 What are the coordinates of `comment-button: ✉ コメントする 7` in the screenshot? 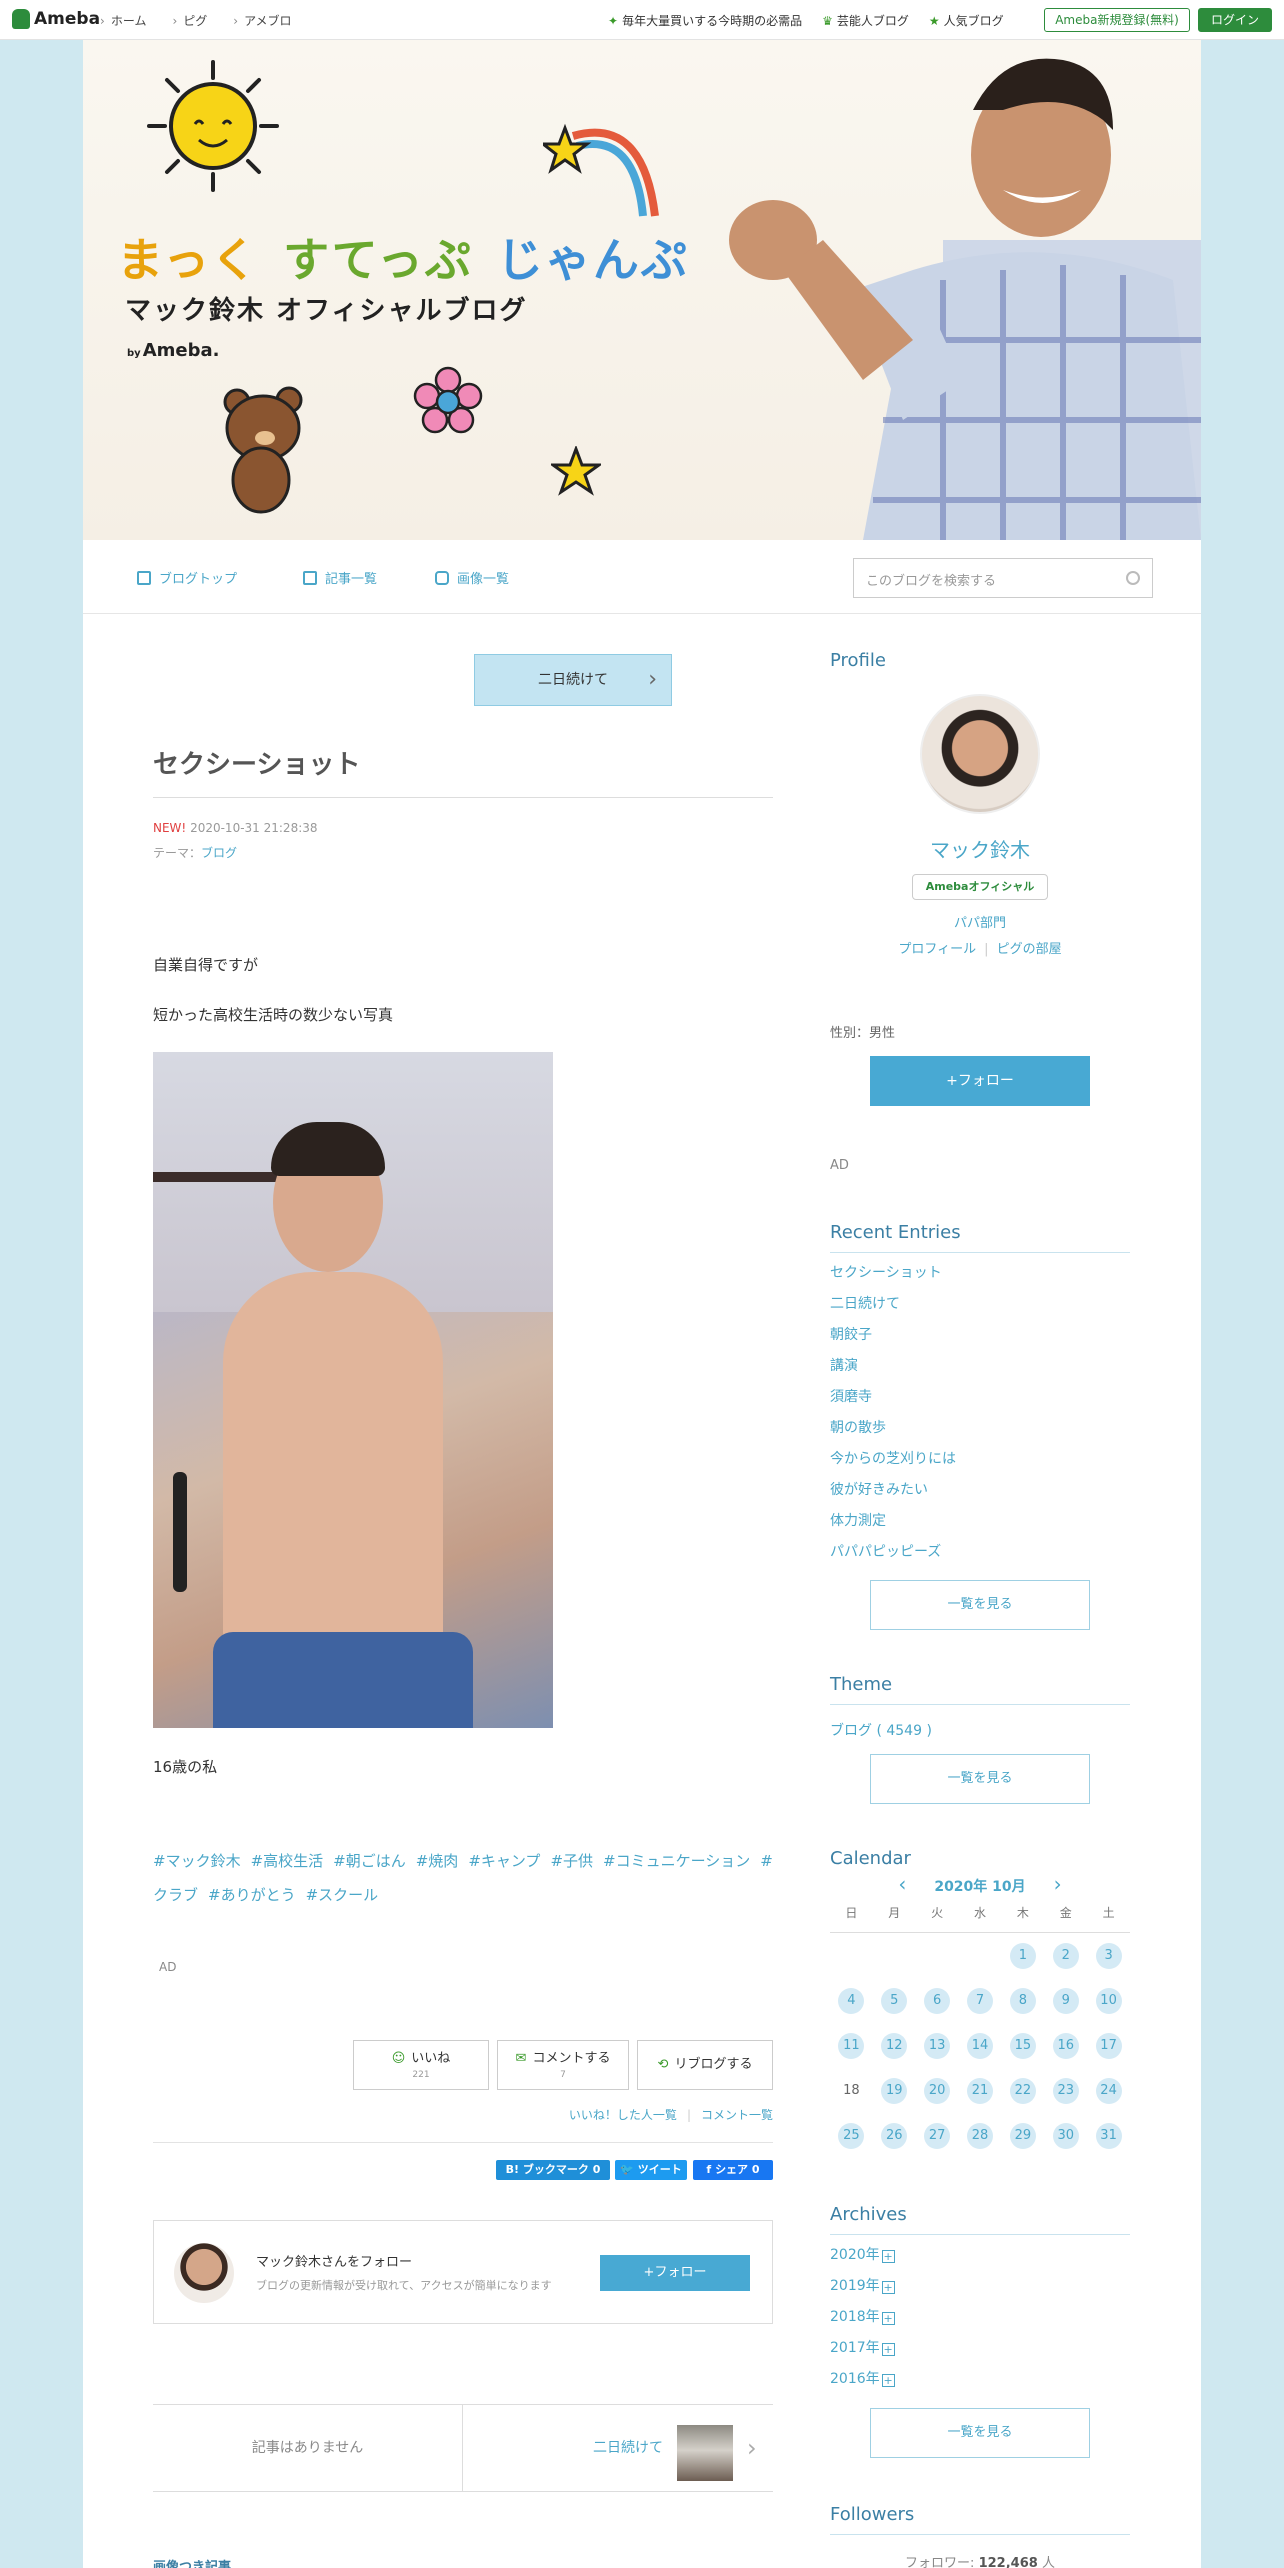 It's located at (563, 2065).